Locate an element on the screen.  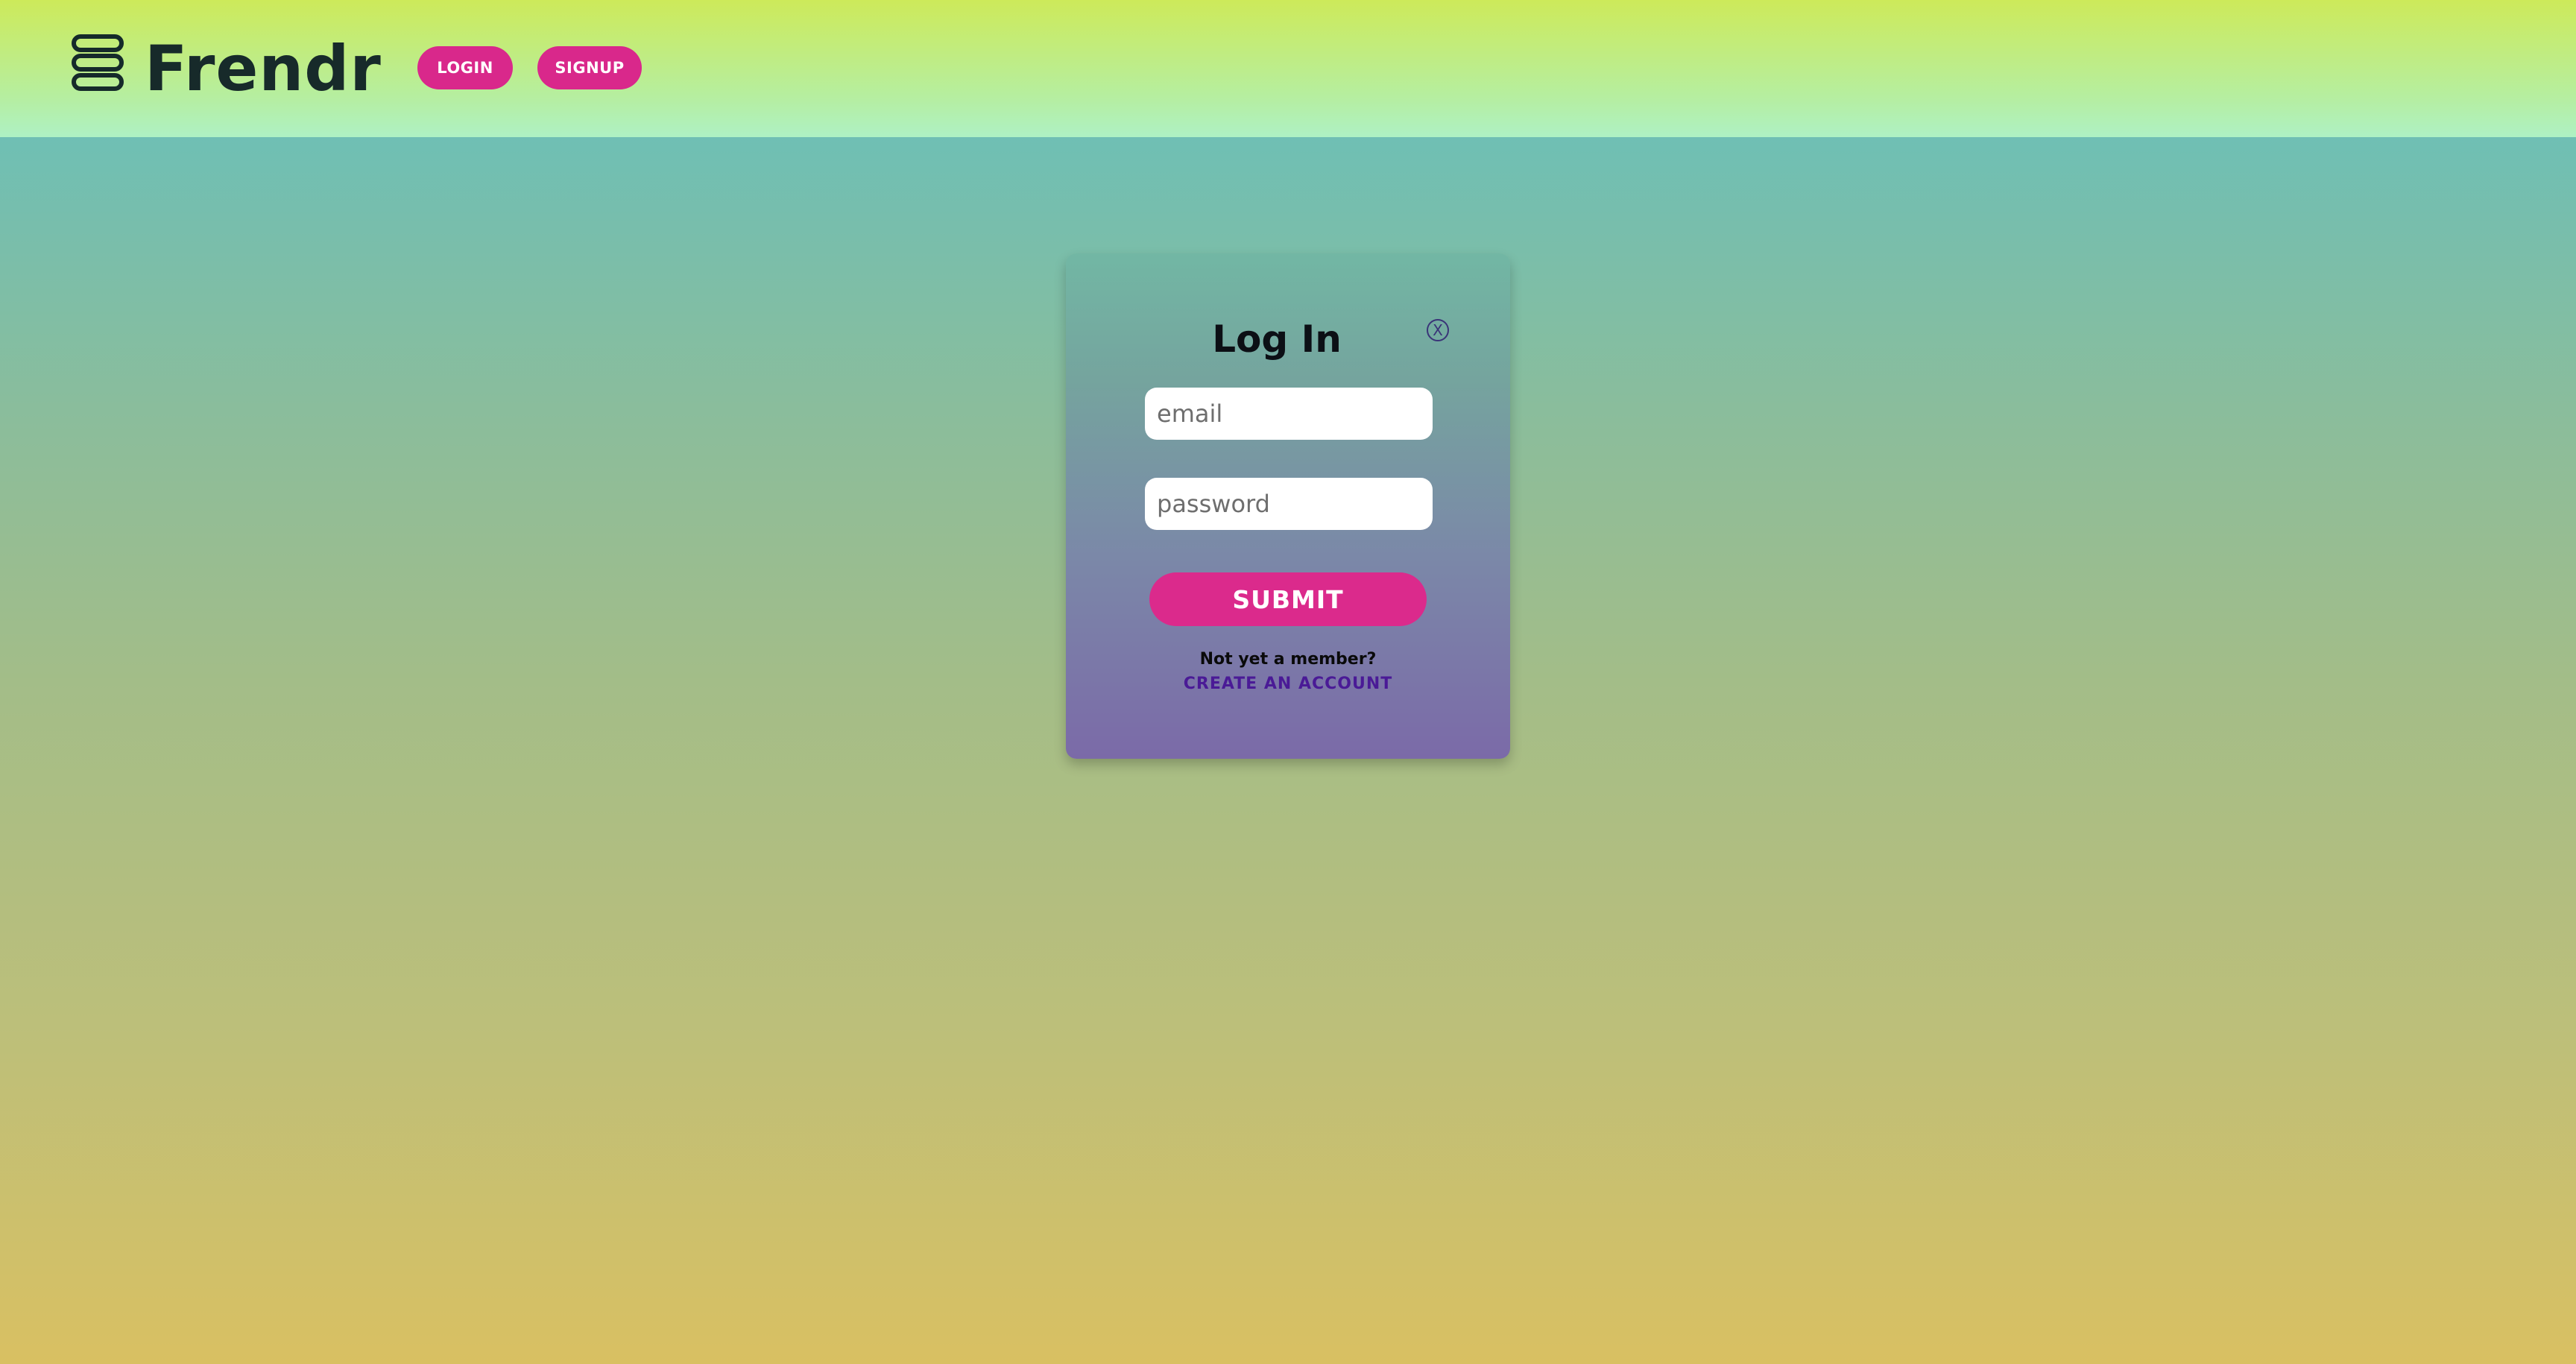
brand-logo-text: Frendr is located at coordinates (263, 68).